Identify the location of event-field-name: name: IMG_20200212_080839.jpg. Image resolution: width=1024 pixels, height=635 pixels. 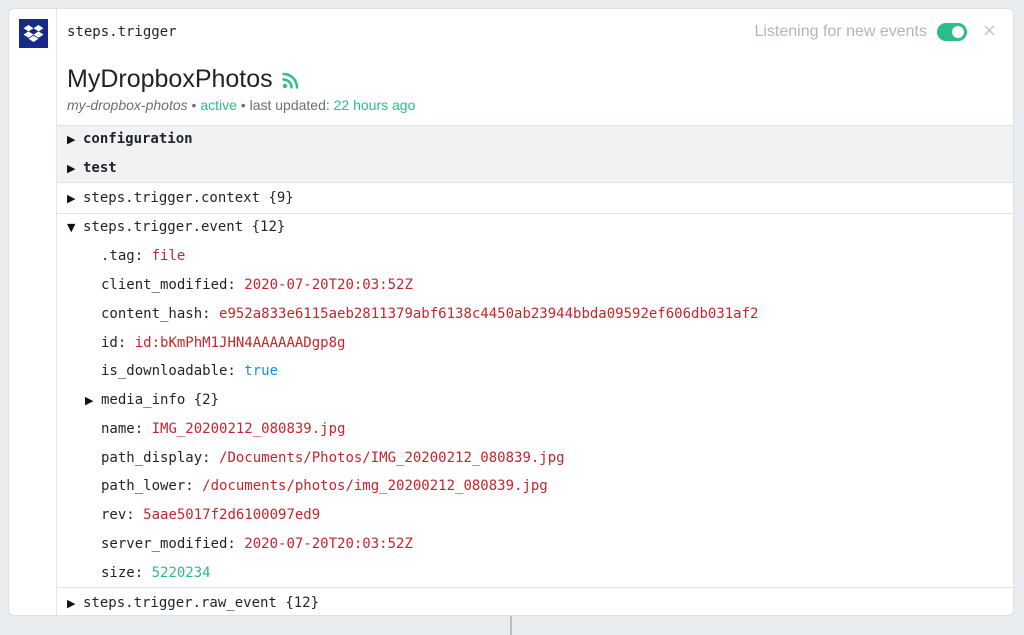
(223, 429).